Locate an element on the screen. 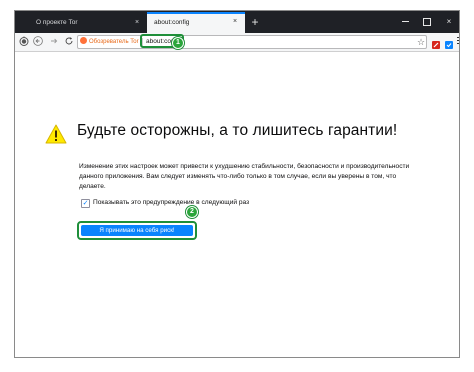 The width and height of the screenshot is (474, 372). extension-icon is located at coordinates (436, 43).